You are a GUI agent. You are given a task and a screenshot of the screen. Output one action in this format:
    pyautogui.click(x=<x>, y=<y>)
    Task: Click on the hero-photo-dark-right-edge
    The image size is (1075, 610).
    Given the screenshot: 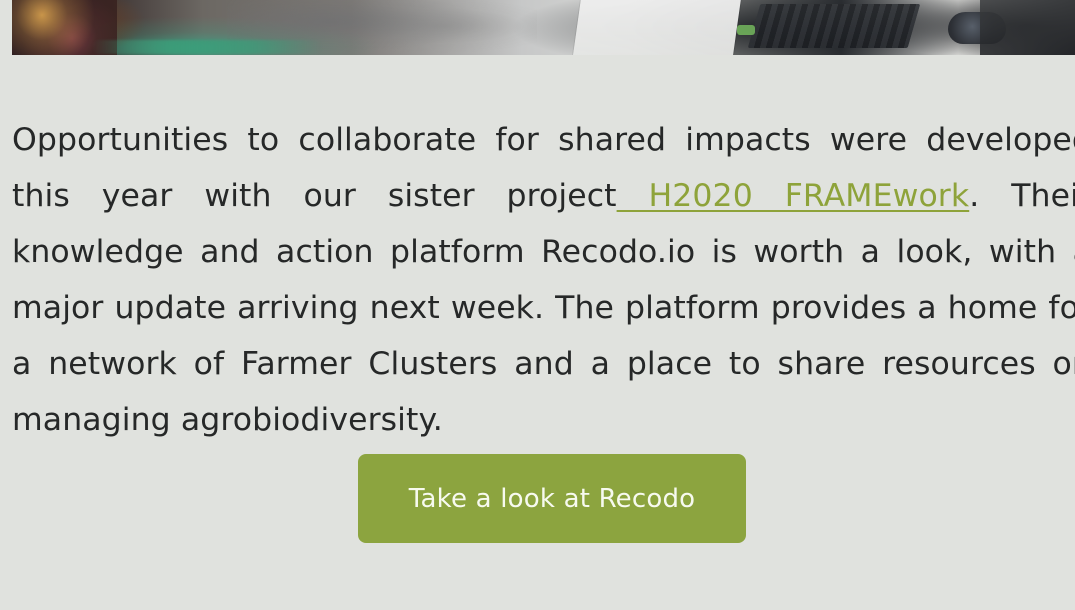 What is the action you would take?
    pyautogui.click(x=1027, y=27)
    